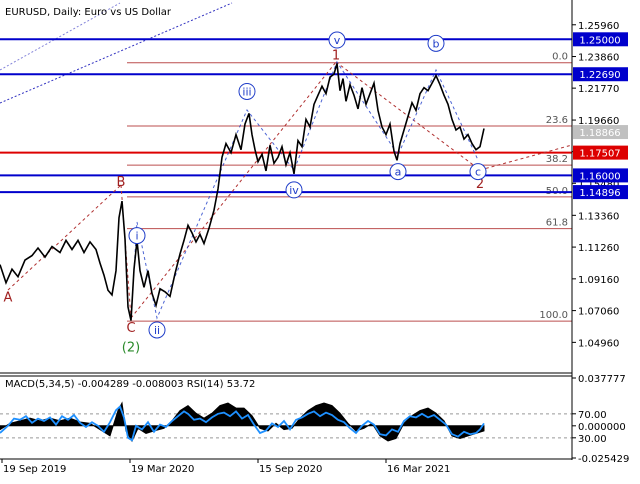 Image resolution: width=640 pixels, height=484 pixels. Describe the element at coordinates (598, 248) in the screenshot. I see `price-axis-label: 1.11260` at that location.